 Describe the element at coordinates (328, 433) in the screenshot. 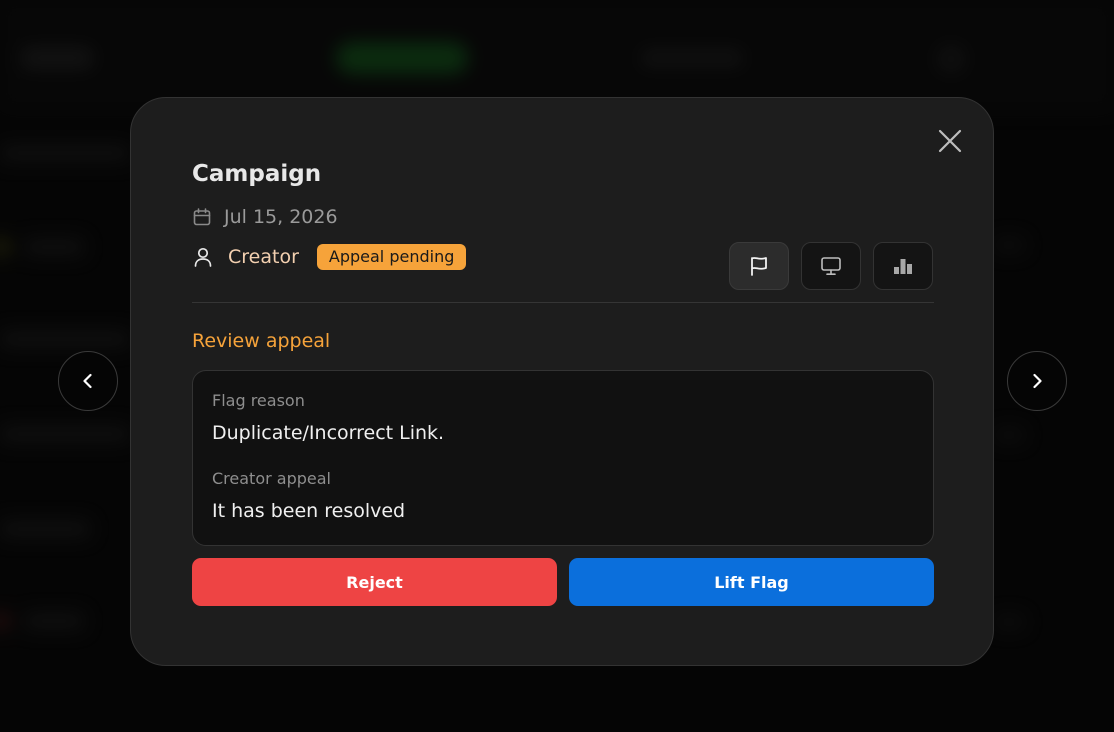

I see `flag-reason-value: Duplicate/Incorrect Link.` at that location.